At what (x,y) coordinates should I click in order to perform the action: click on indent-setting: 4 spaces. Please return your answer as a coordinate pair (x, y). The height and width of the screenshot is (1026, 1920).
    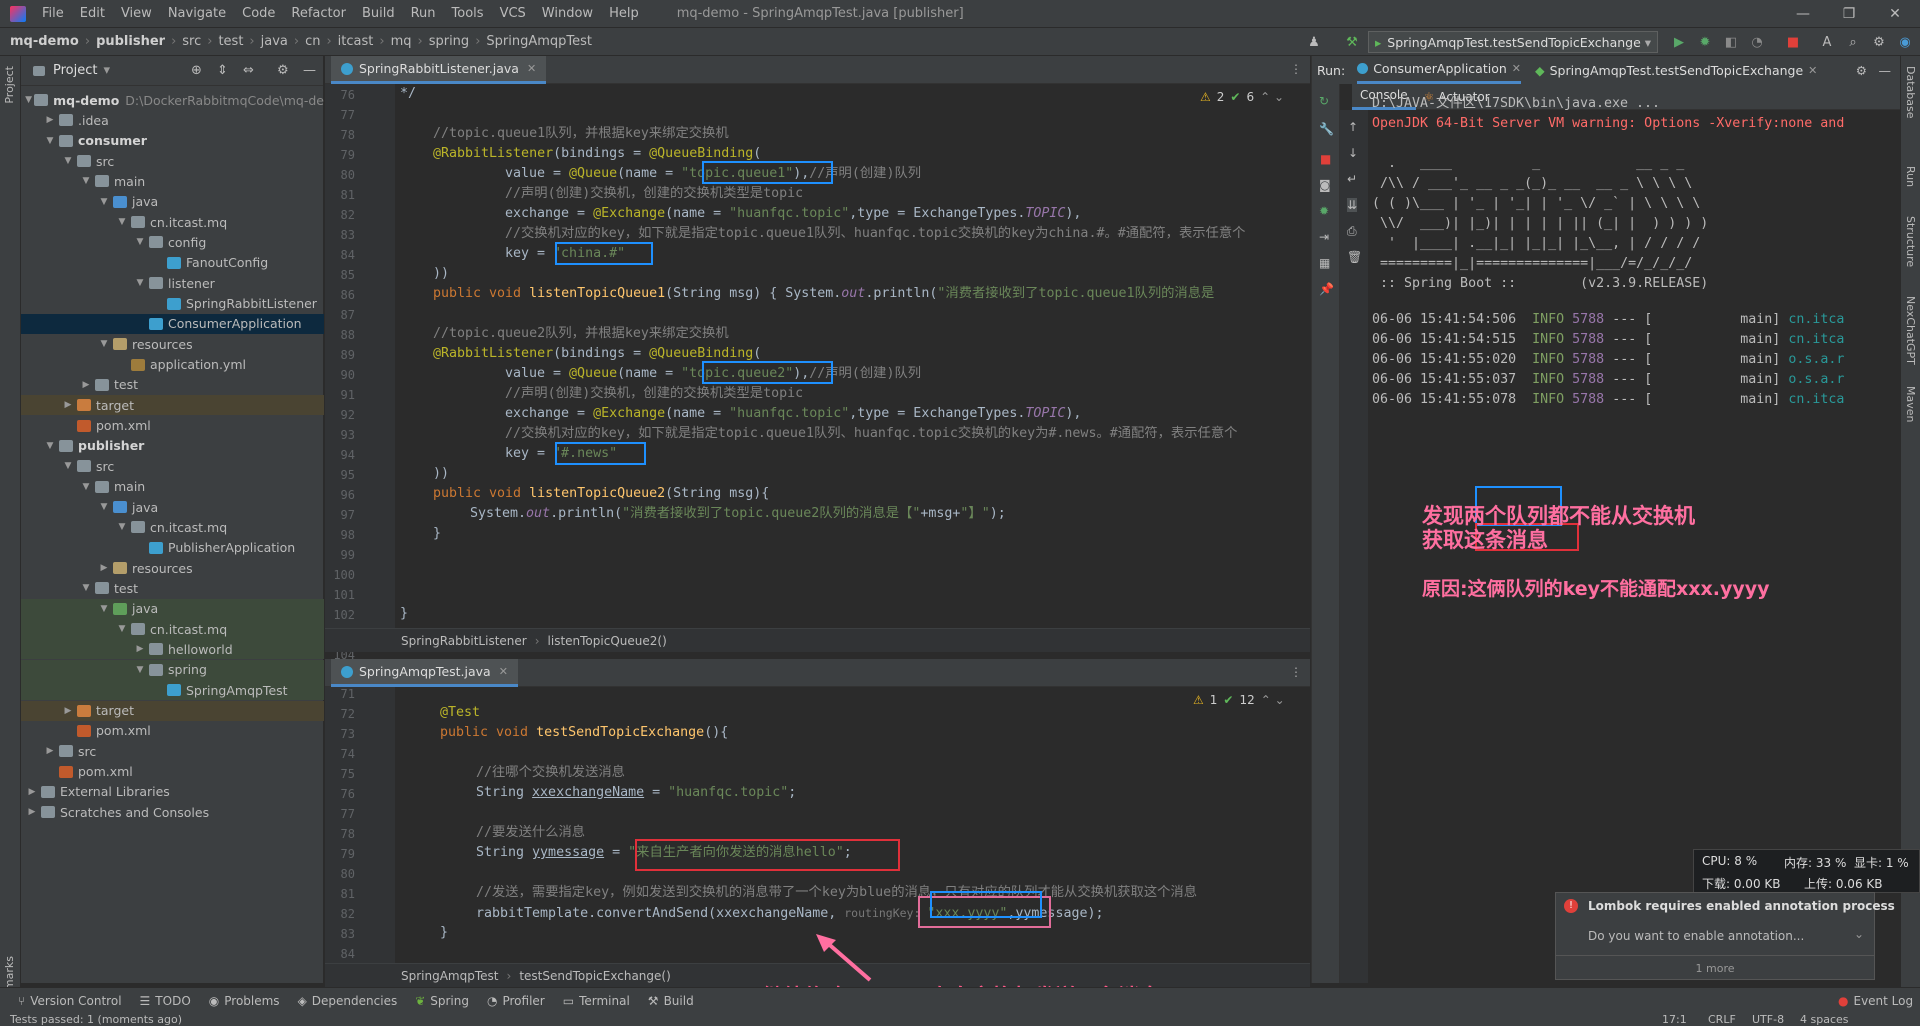
    Looking at the image, I should click on (1824, 1019).